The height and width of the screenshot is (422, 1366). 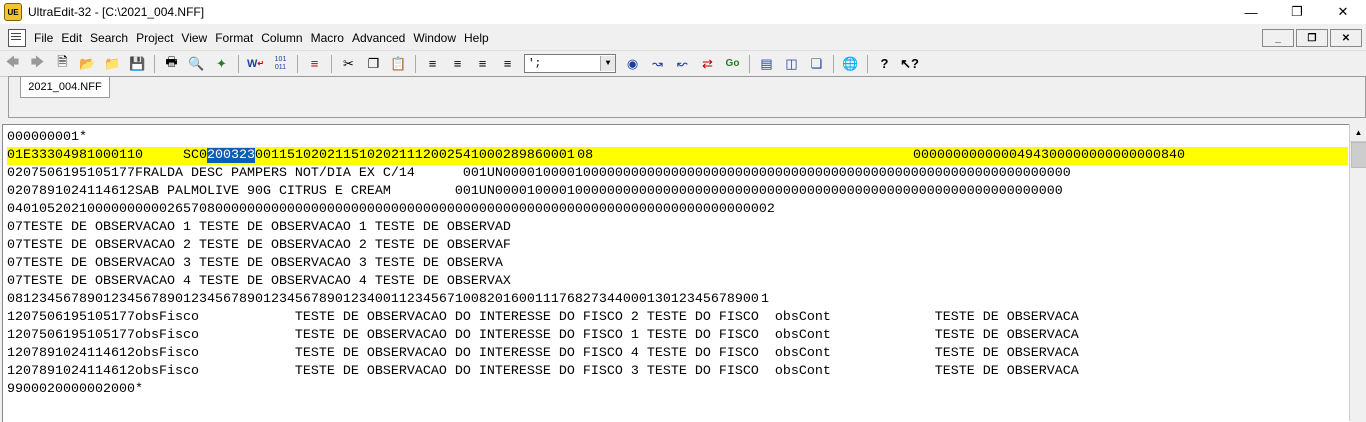 I want to click on file-tab-bar: 2021_004.NFF, so click(x=687, y=97).